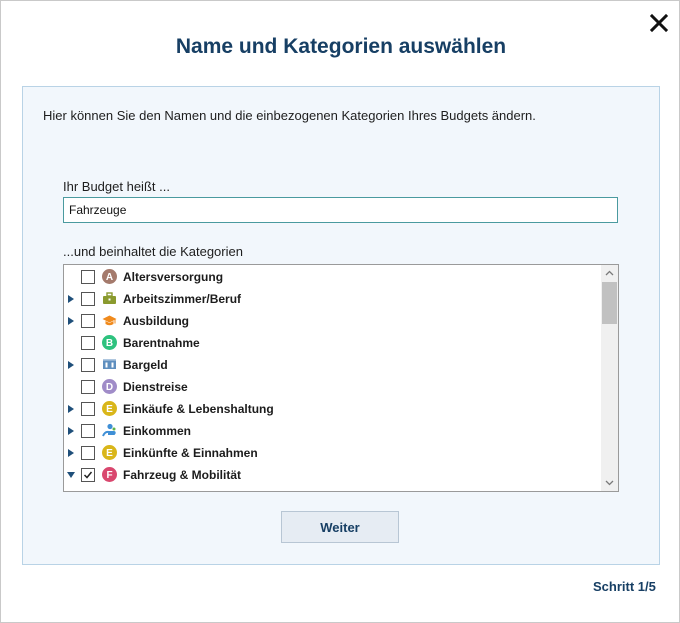 The image size is (680, 623). I want to click on chevron-down-icon, so click(609, 483).